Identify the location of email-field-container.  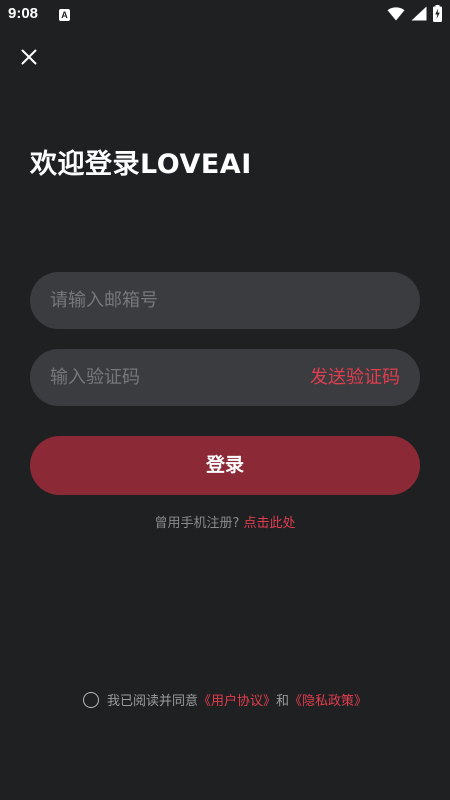
(225, 300).